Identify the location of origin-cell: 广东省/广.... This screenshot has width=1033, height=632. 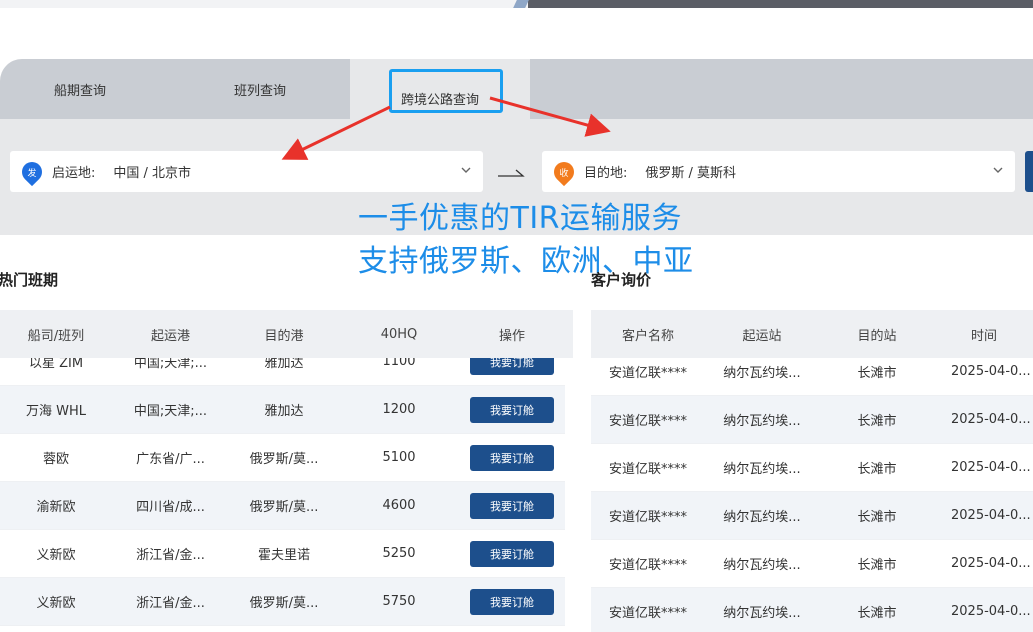
(170, 459).